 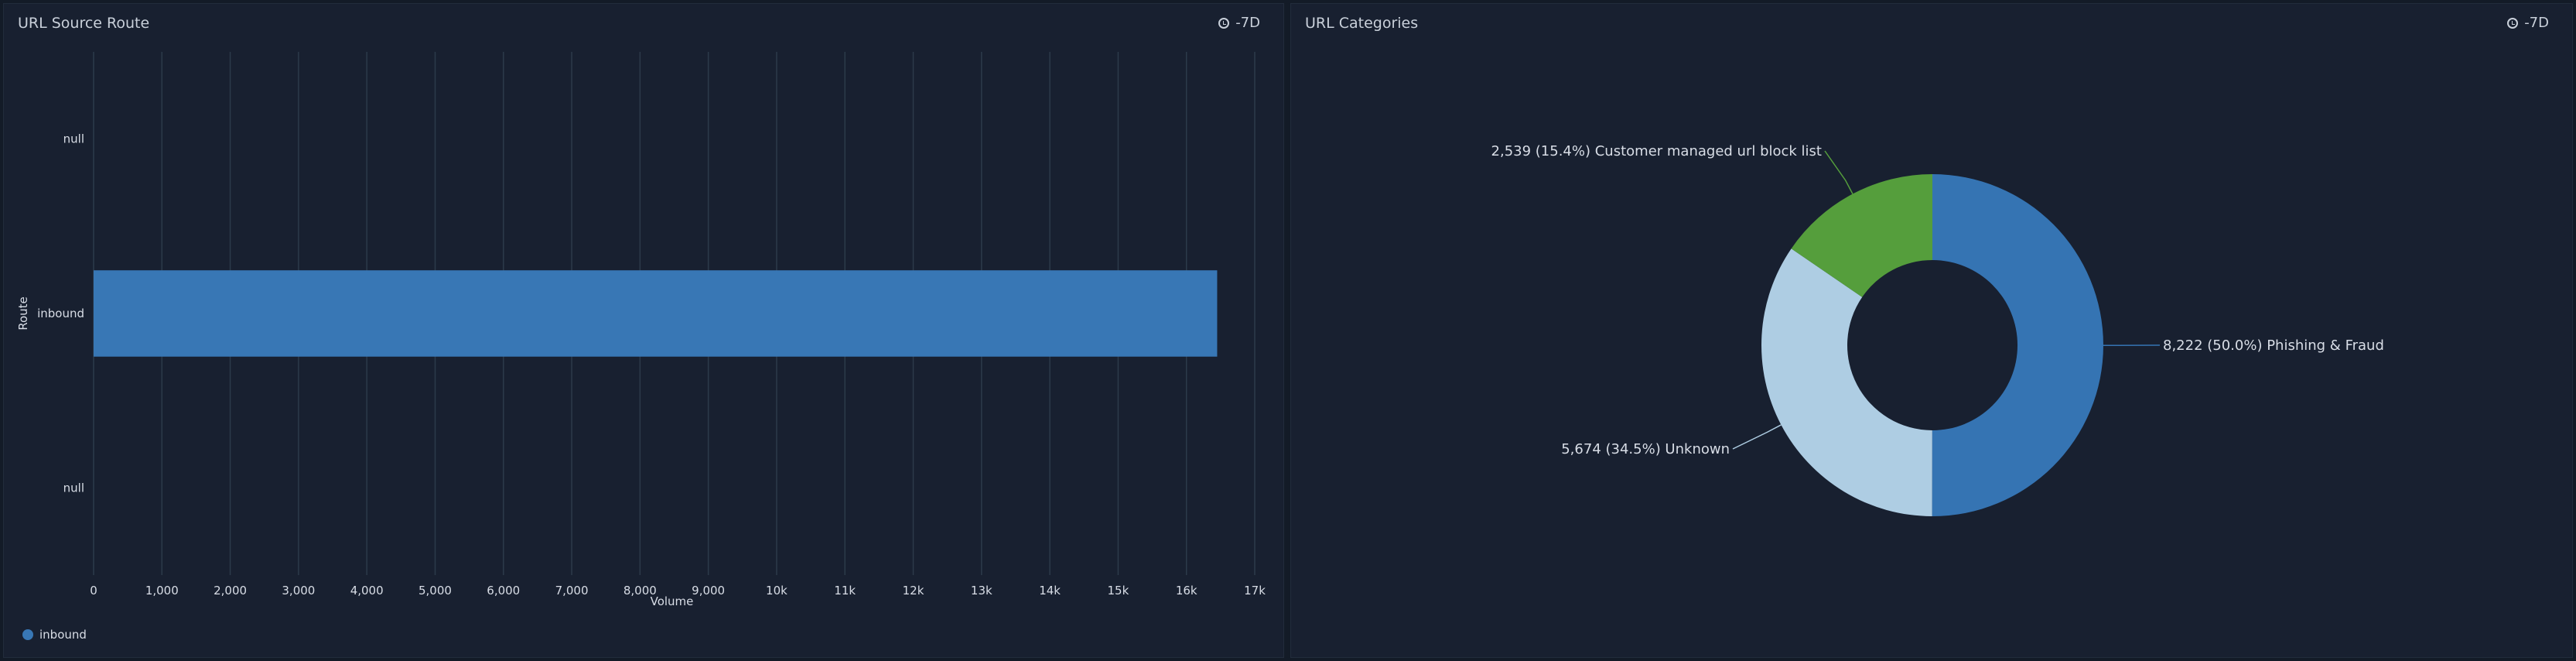 What do you see at coordinates (2273, 345) in the screenshot?
I see `slice-label: 8,222 (50.0%) Phishing & Fraud` at bounding box center [2273, 345].